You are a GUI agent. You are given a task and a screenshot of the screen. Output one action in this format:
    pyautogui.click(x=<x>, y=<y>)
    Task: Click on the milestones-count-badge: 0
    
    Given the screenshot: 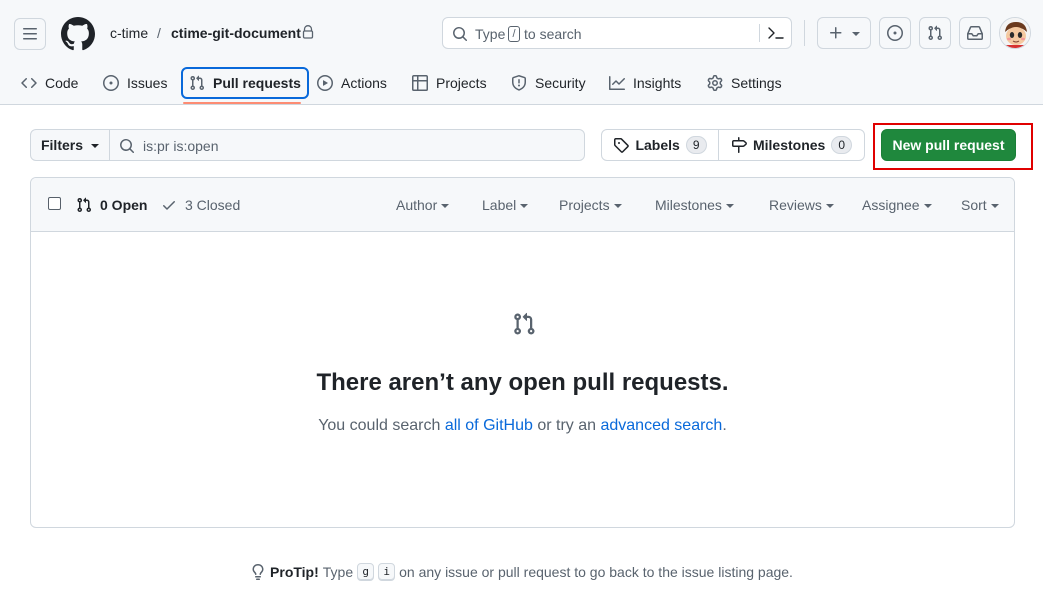 What is the action you would take?
    pyautogui.click(x=842, y=145)
    